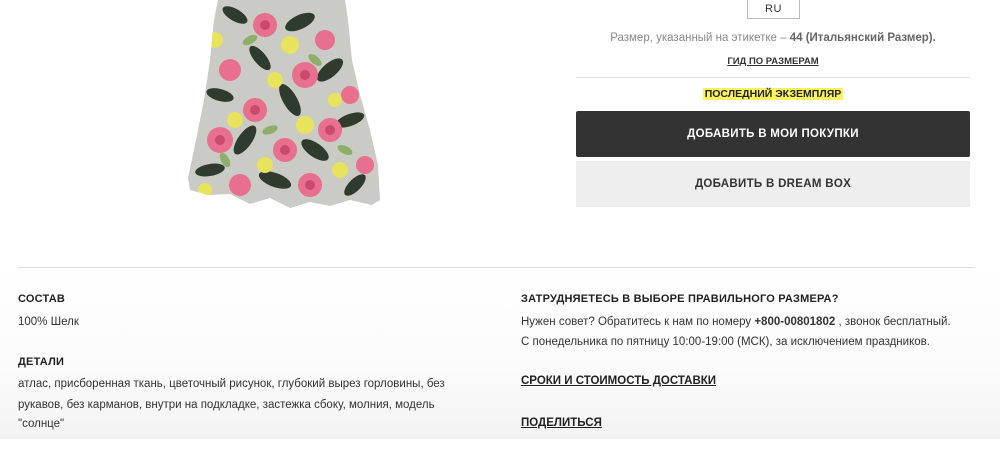  I want to click on add-to-dreambox-button: ДОБАВИТЬ В DREAM BOX, so click(773, 184).